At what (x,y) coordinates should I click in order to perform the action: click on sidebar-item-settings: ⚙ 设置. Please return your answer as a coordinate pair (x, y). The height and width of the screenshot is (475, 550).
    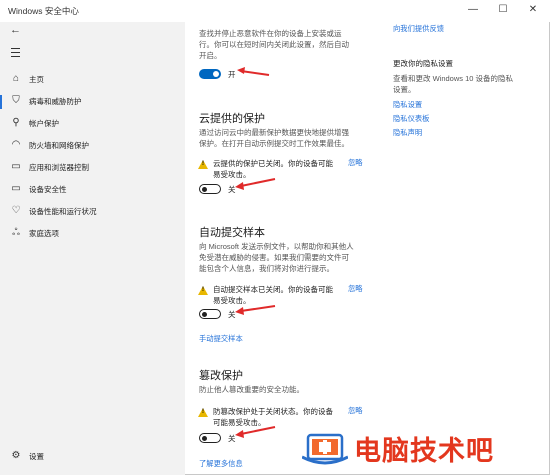
    Looking at the image, I should click on (92, 457).